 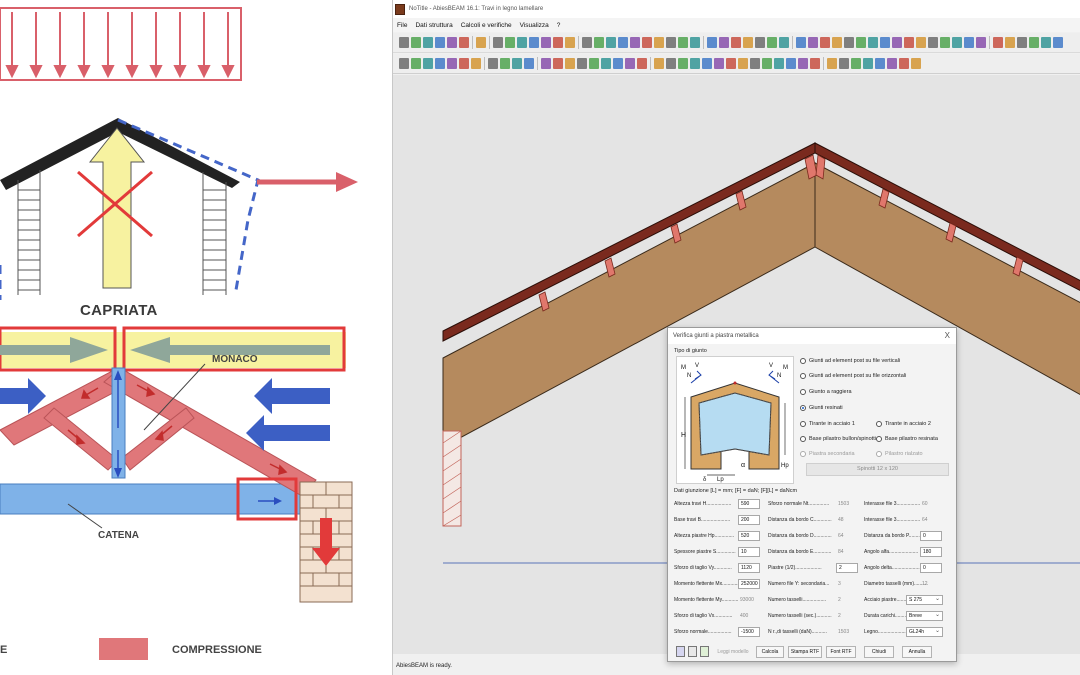 What do you see at coordinates (749, 584) in the screenshot?
I see `field-moment-mx: 252000` at bounding box center [749, 584].